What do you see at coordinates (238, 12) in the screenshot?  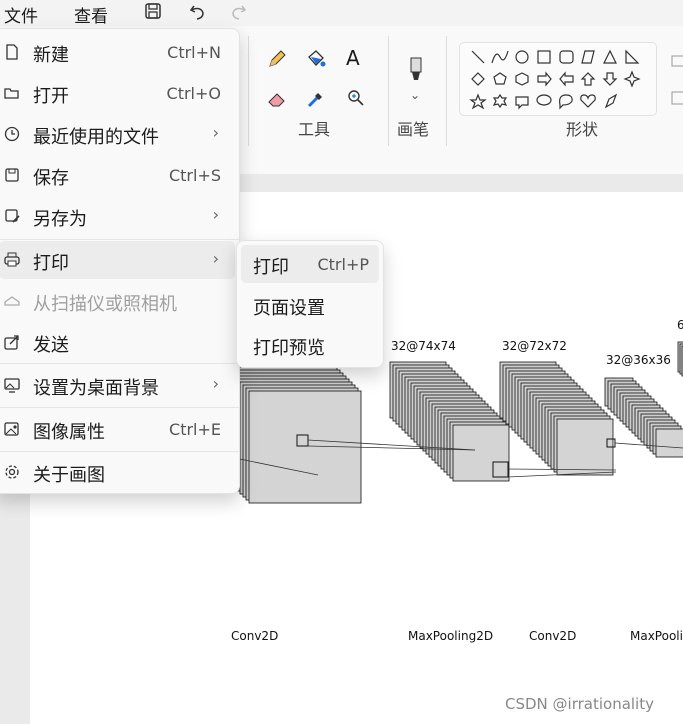 I see `redo-icon` at bounding box center [238, 12].